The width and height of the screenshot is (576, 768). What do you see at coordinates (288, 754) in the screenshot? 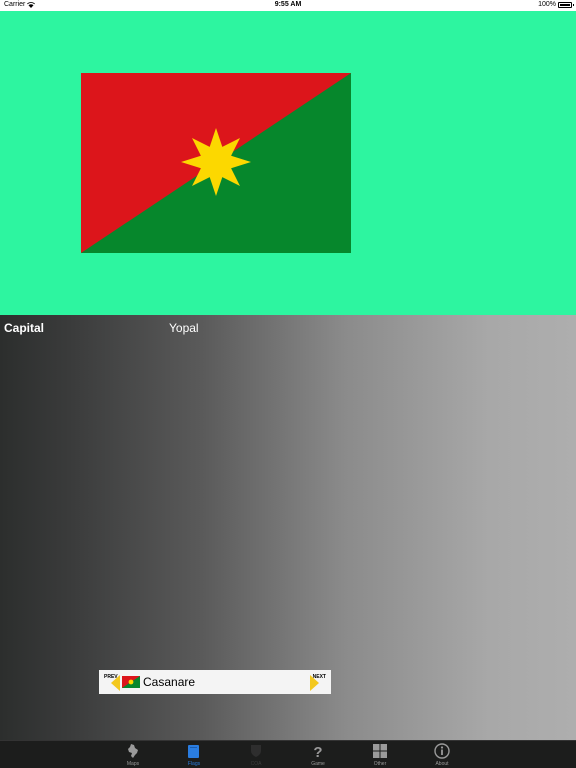
I see `tab-bar: Maps Flags COA ? Game Other About` at bounding box center [288, 754].